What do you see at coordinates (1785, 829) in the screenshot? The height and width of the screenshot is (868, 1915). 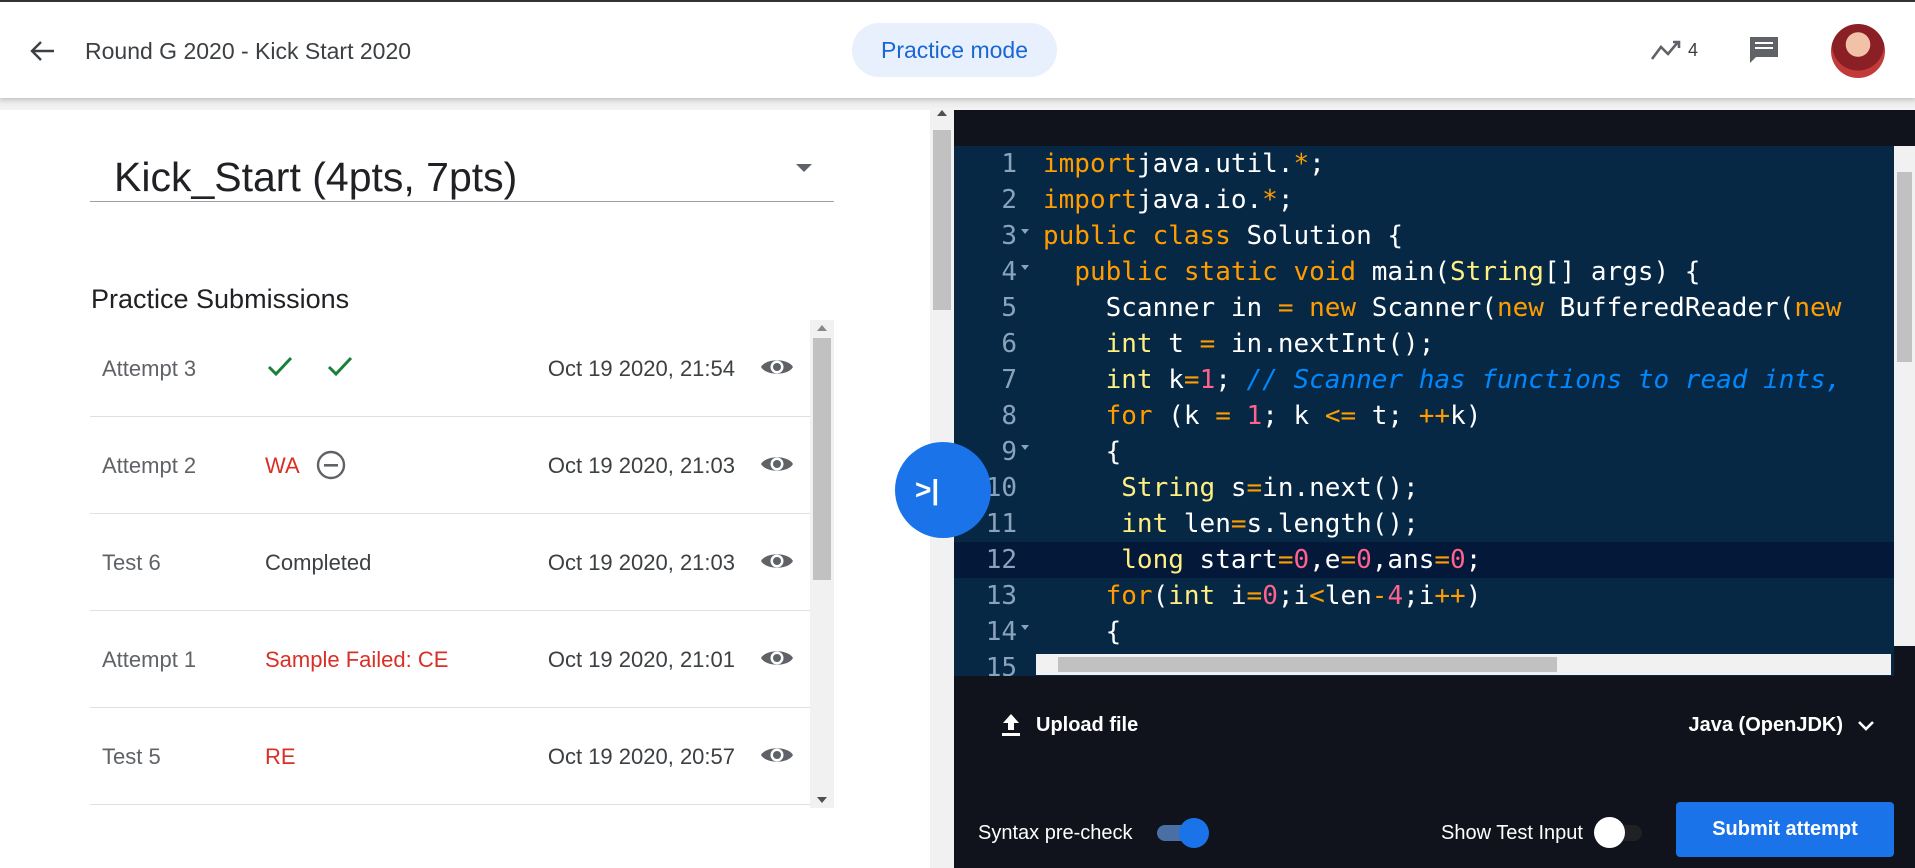 I see `submit-attempt-button: Submit attempt` at bounding box center [1785, 829].